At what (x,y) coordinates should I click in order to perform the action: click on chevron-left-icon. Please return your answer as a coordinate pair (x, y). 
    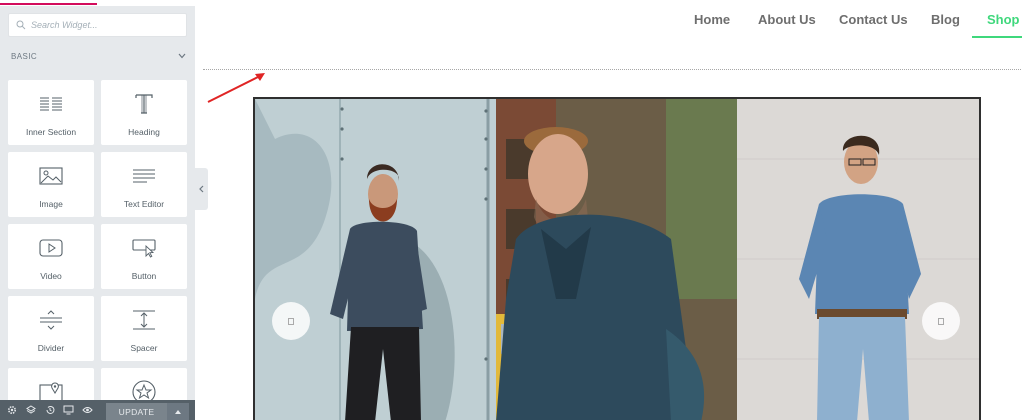
    Looking at the image, I should click on (201, 189).